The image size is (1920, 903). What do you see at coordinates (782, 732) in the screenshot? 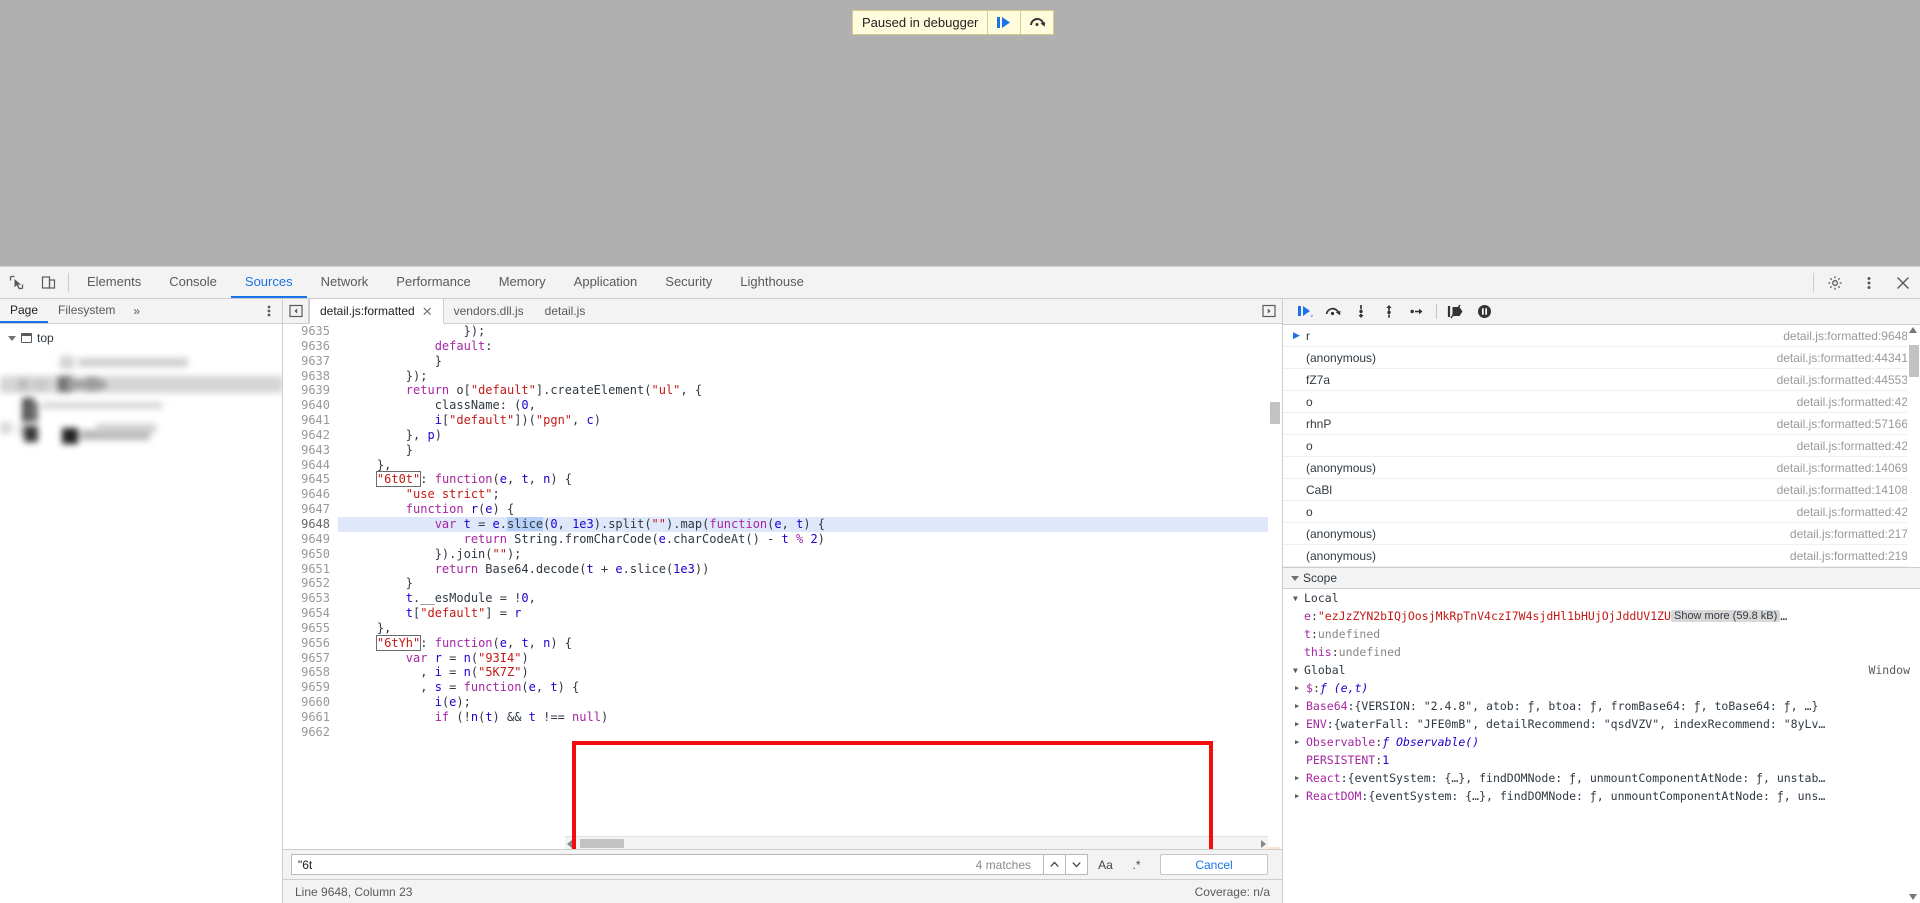
I see `code-line: 9662` at bounding box center [782, 732].